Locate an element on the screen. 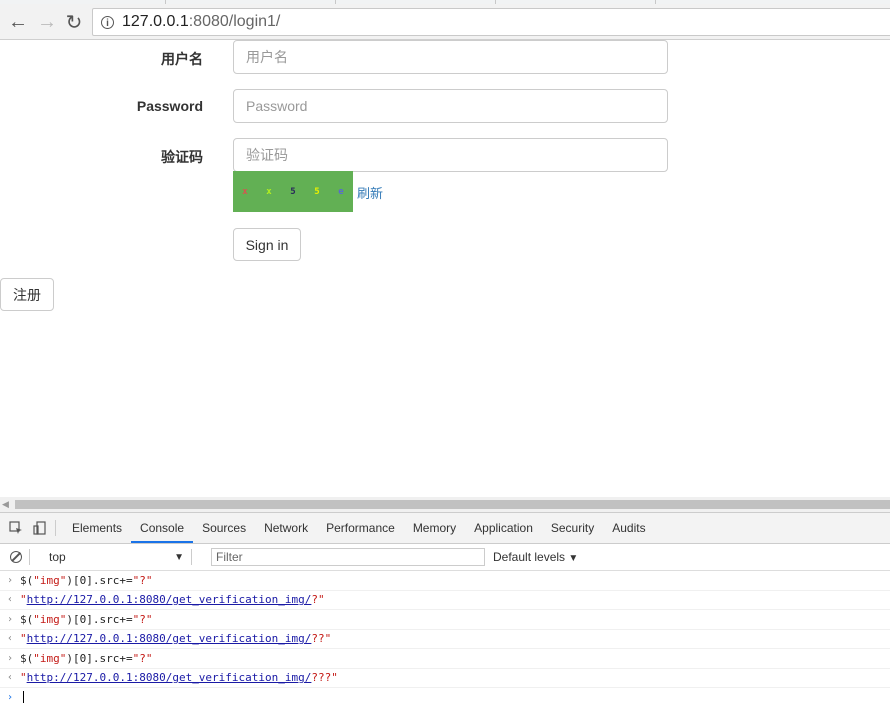 This screenshot has width=890, height=707. username-input is located at coordinates (450, 57).